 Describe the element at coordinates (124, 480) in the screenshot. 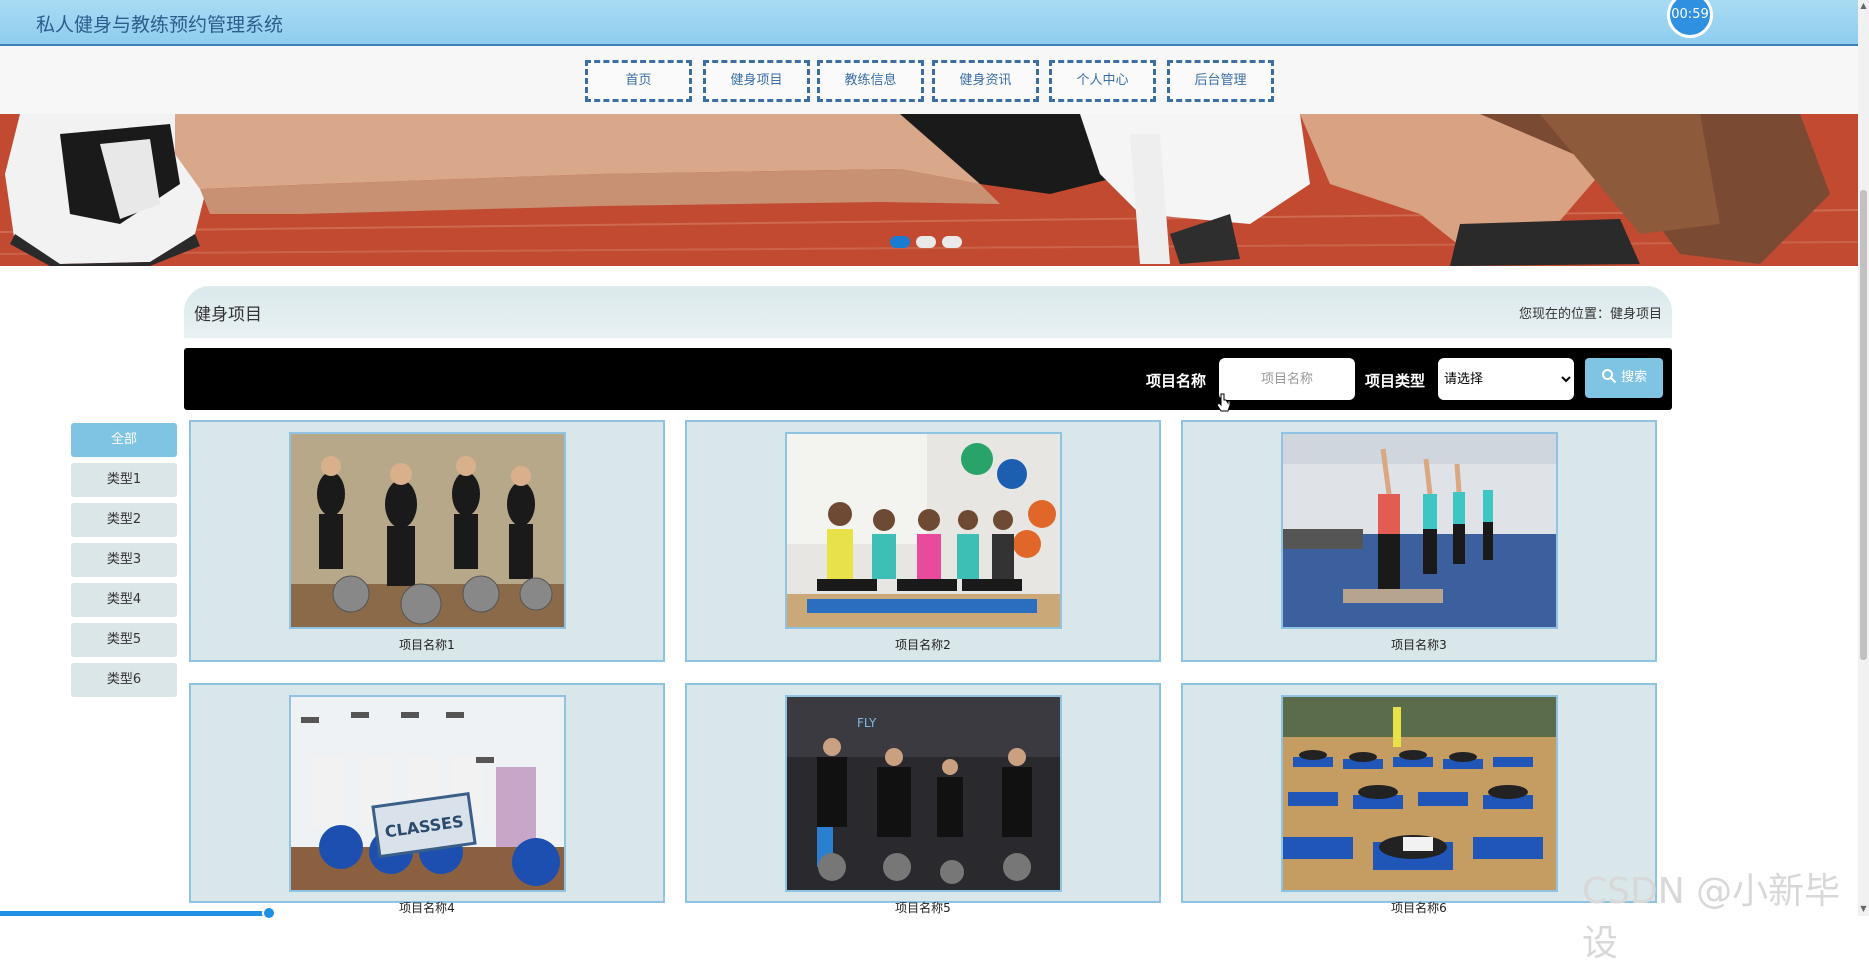

I see `category-type-1: 类型1` at that location.